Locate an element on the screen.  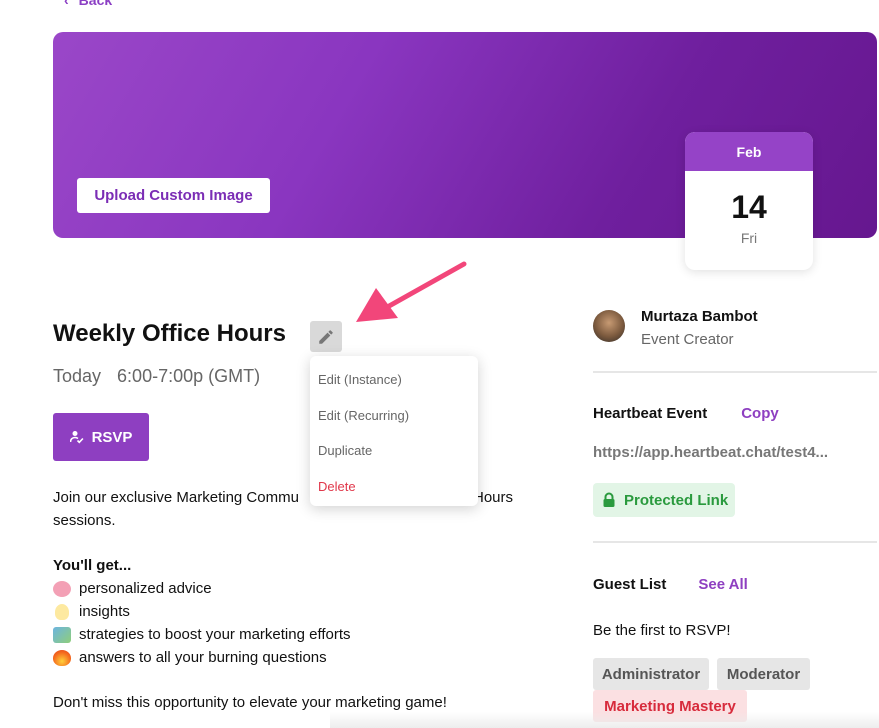
list-item: personalized advice is located at coordinates (298, 588).